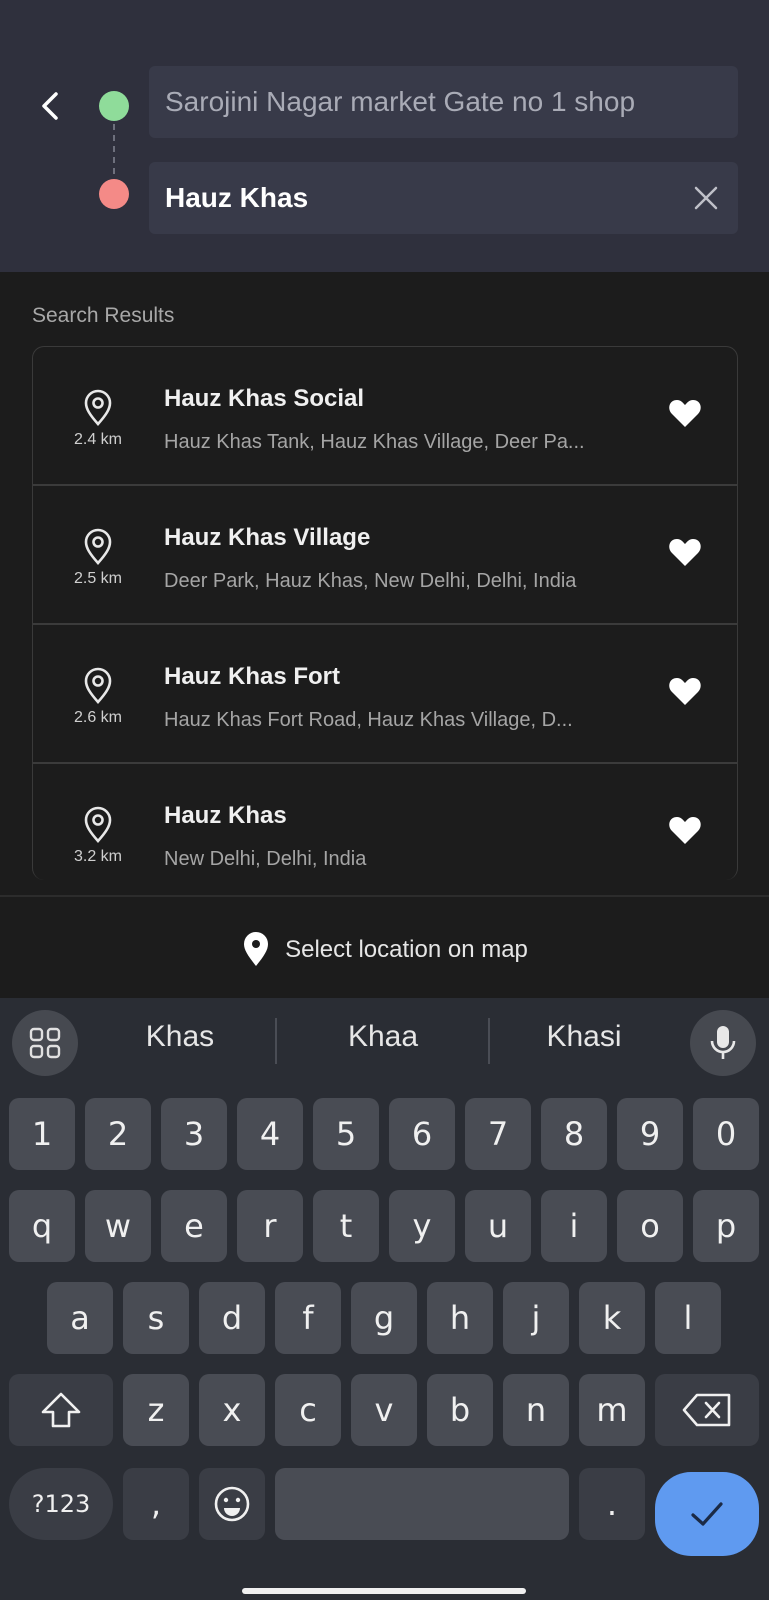 This screenshot has height=1600, width=769. Describe the element at coordinates (384, 1318) in the screenshot. I see `key-g: g` at that location.